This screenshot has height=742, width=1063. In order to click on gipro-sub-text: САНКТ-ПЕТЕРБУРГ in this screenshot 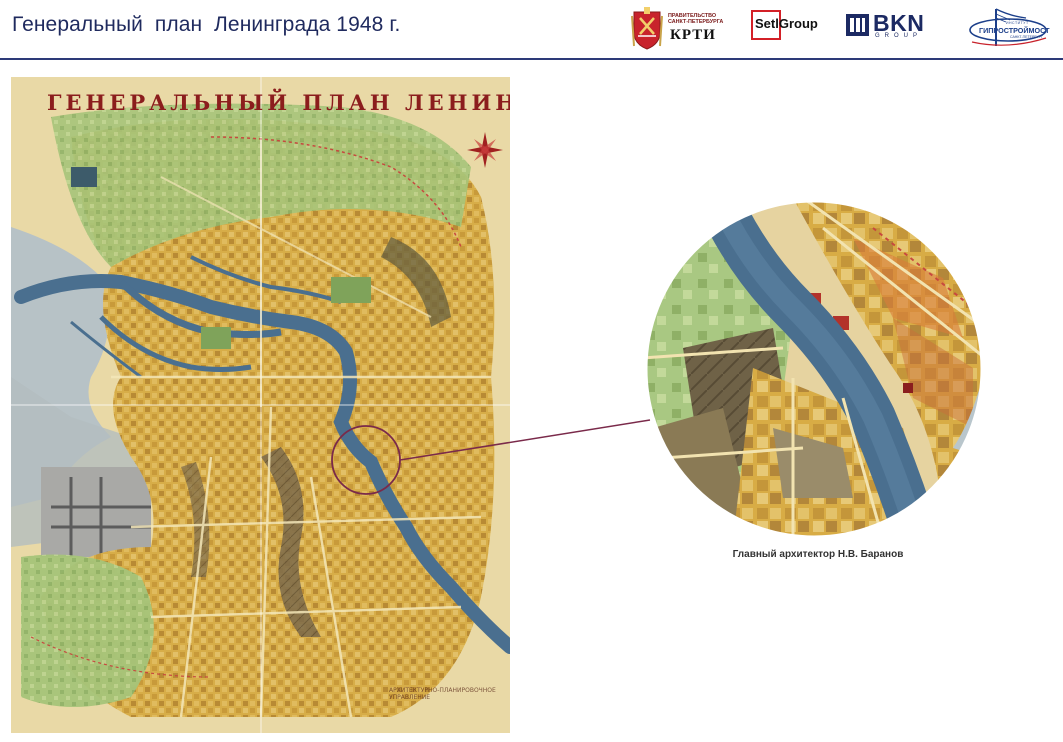, I will do `click(1026, 37)`.